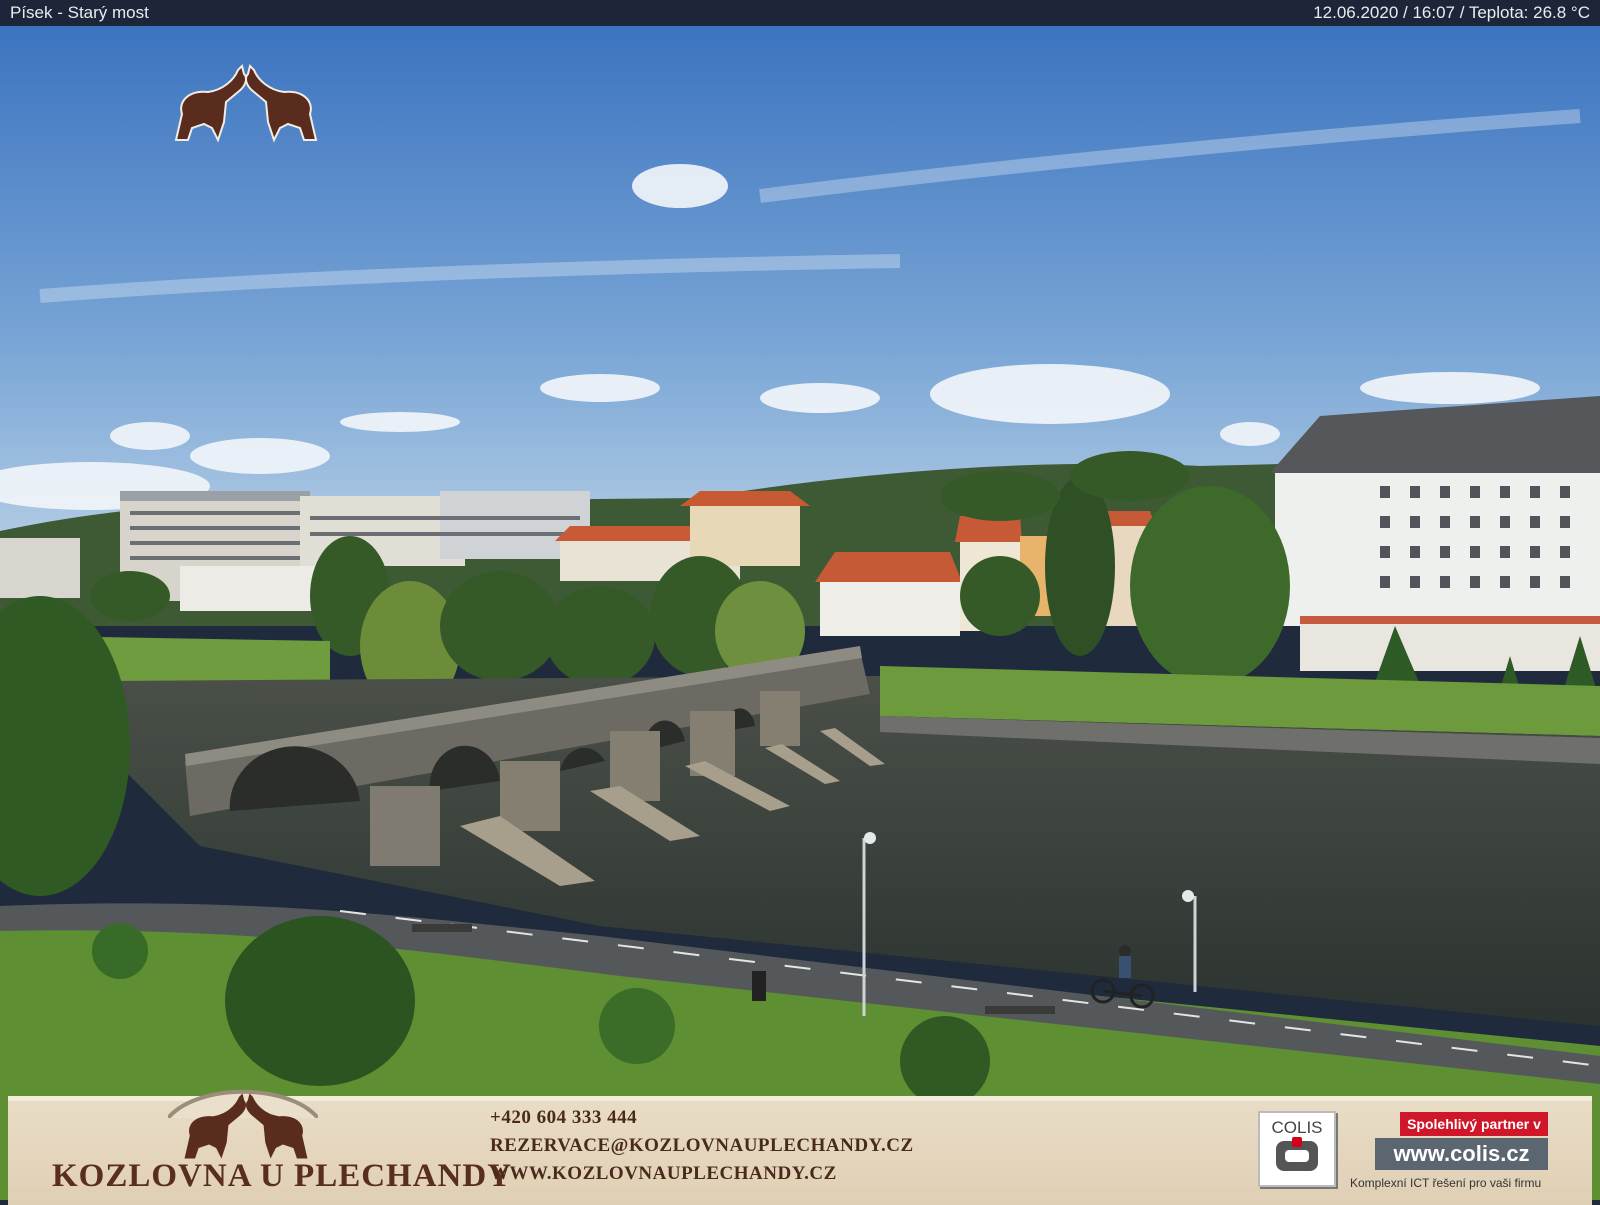 This screenshot has width=1600, height=1205. Describe the element at coordinates (1446, 1183) in the screenshot. I see `sponsor-tagline: Komplexní ICT řešení pro vaši firmu` at that location.